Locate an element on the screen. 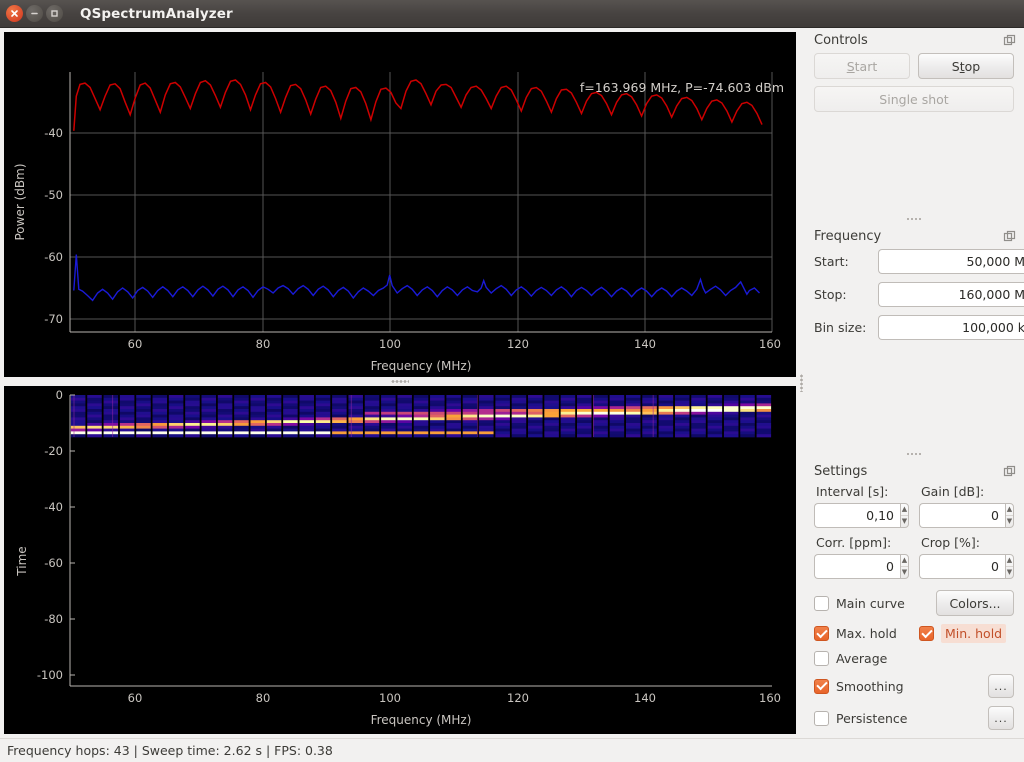 This screenshot has width=1024, height=762. frequency-start-spinbox: ▲ ▼ is located at coordinates (951, 261).